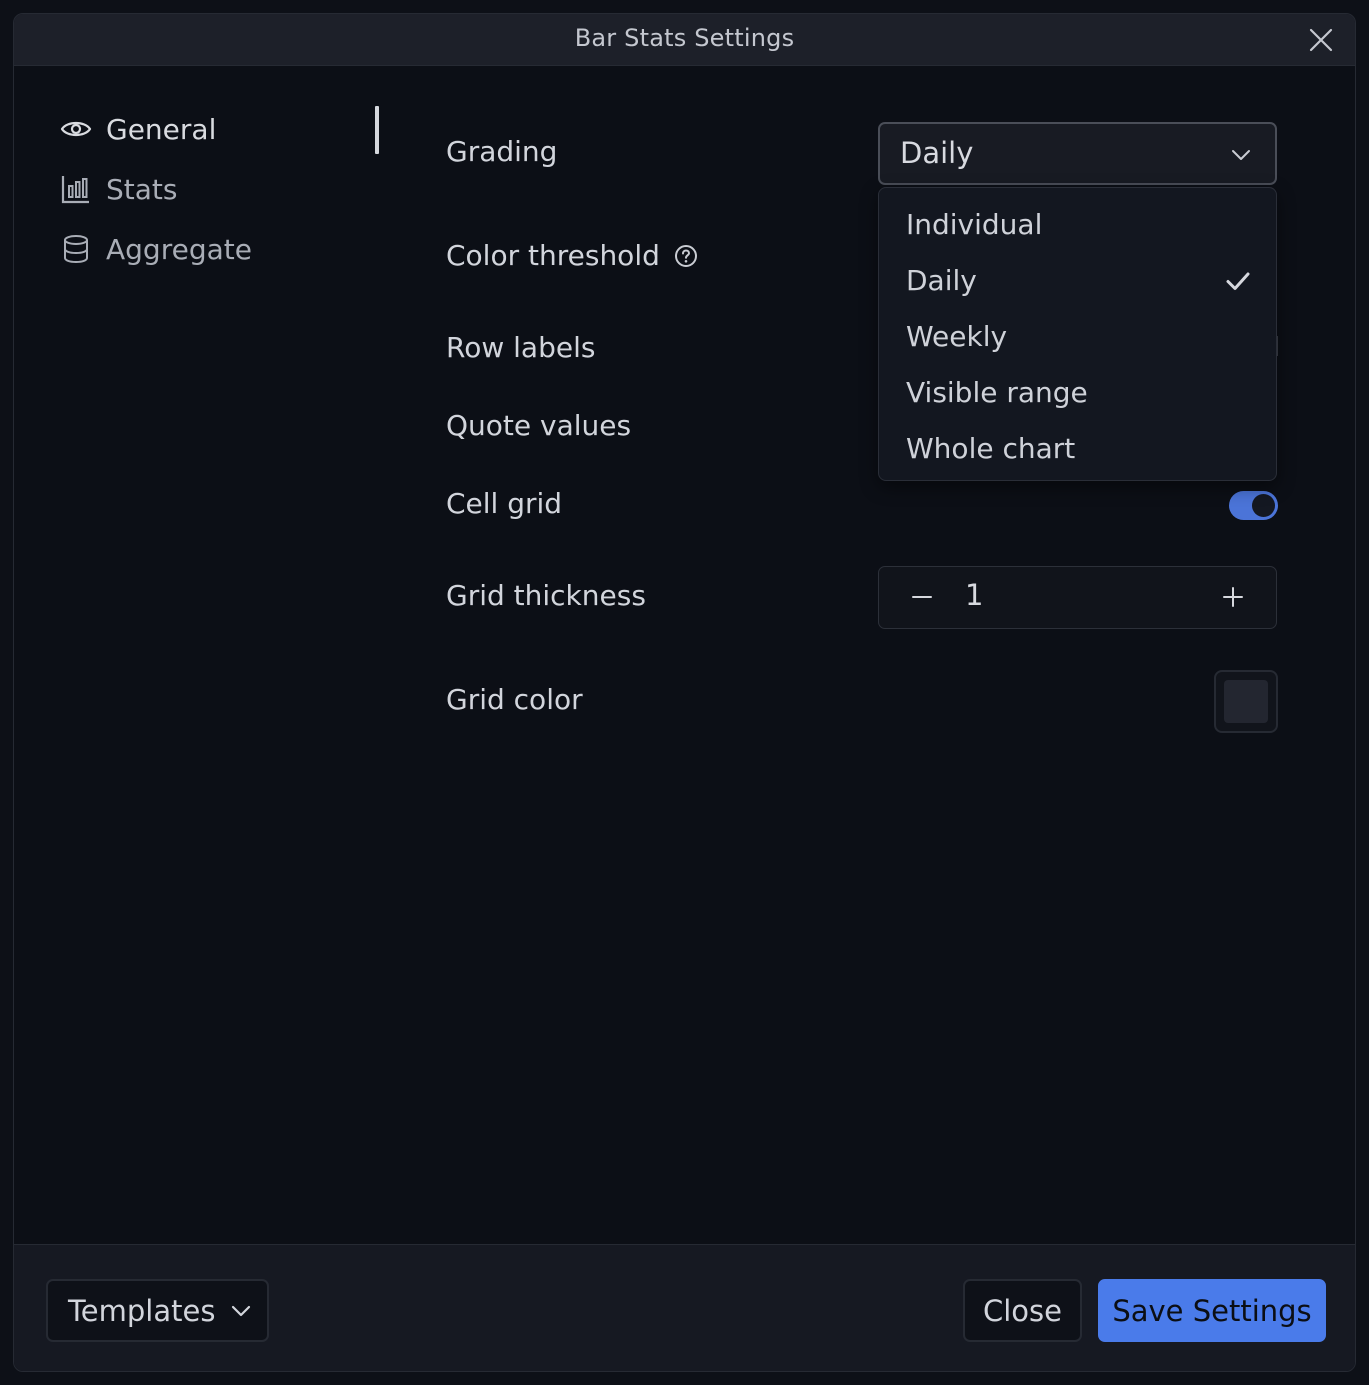  I want to click on dropdown-option-visible-range: Visible range, so click(1077, 393).